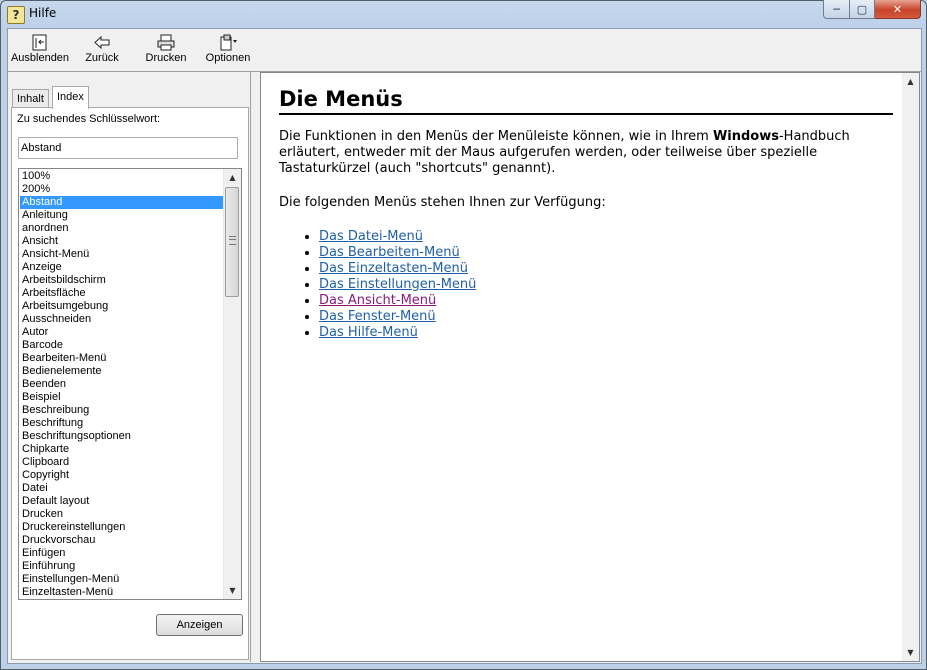  I want to click on menu-link: Das Einstellungen-Menü, so click(397, 284).